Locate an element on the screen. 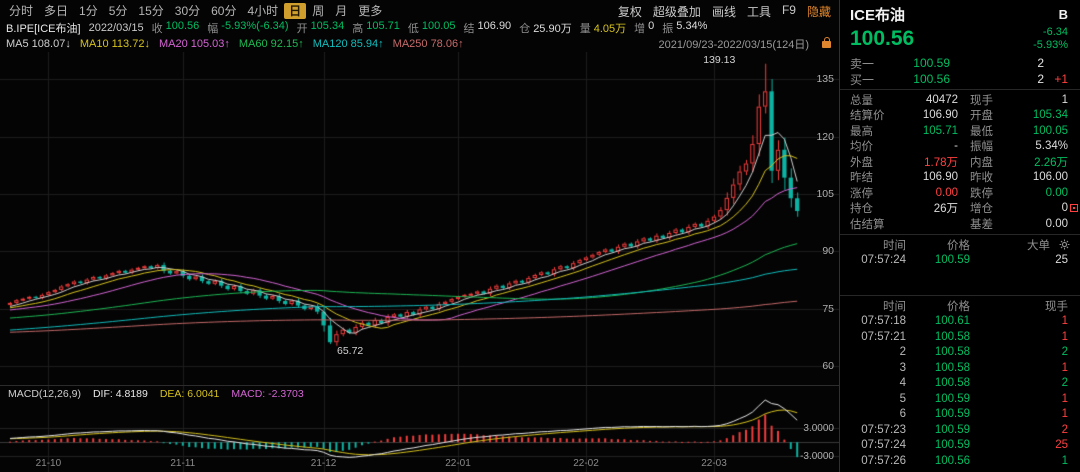 This screenshot has height=472, width=1080. tick-row: 07:57:23 100.59 2 is located at coordinates (960, 430).